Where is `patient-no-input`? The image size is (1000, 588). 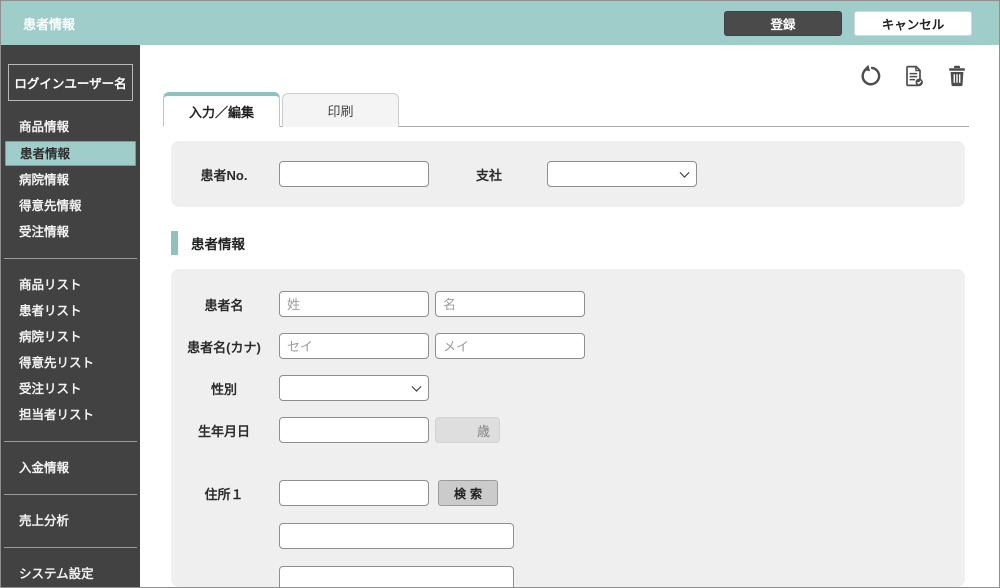
patient-no-input is located at coordinates (354, 174).